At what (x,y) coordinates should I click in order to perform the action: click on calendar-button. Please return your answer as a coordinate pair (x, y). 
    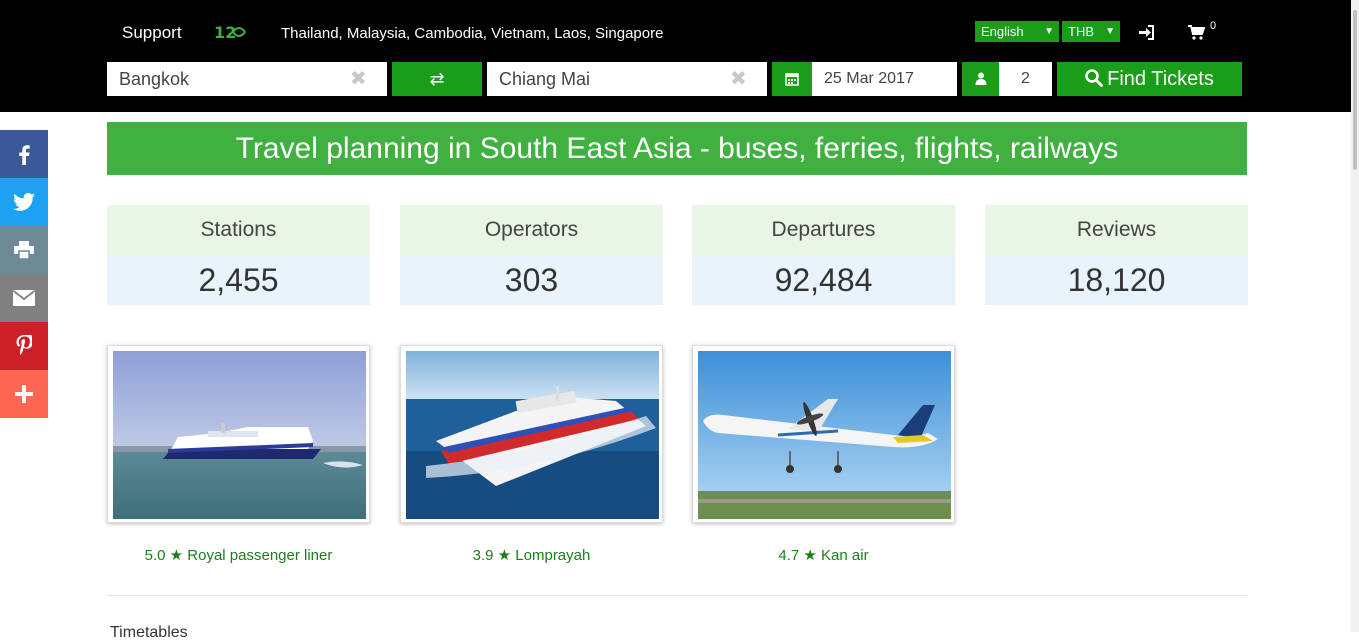
    Looking at the image, I should click on (792, 79).